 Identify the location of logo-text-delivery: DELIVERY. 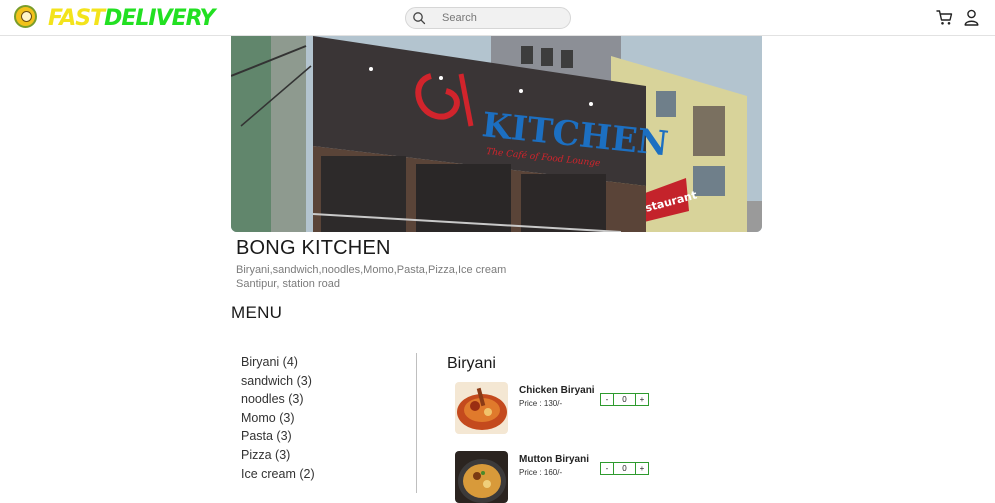
(159, 18).